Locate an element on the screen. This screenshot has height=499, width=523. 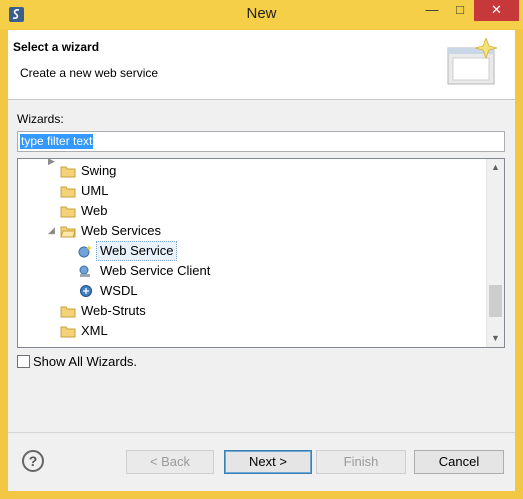
folder-open-icon is located at coordinates (68, 232).